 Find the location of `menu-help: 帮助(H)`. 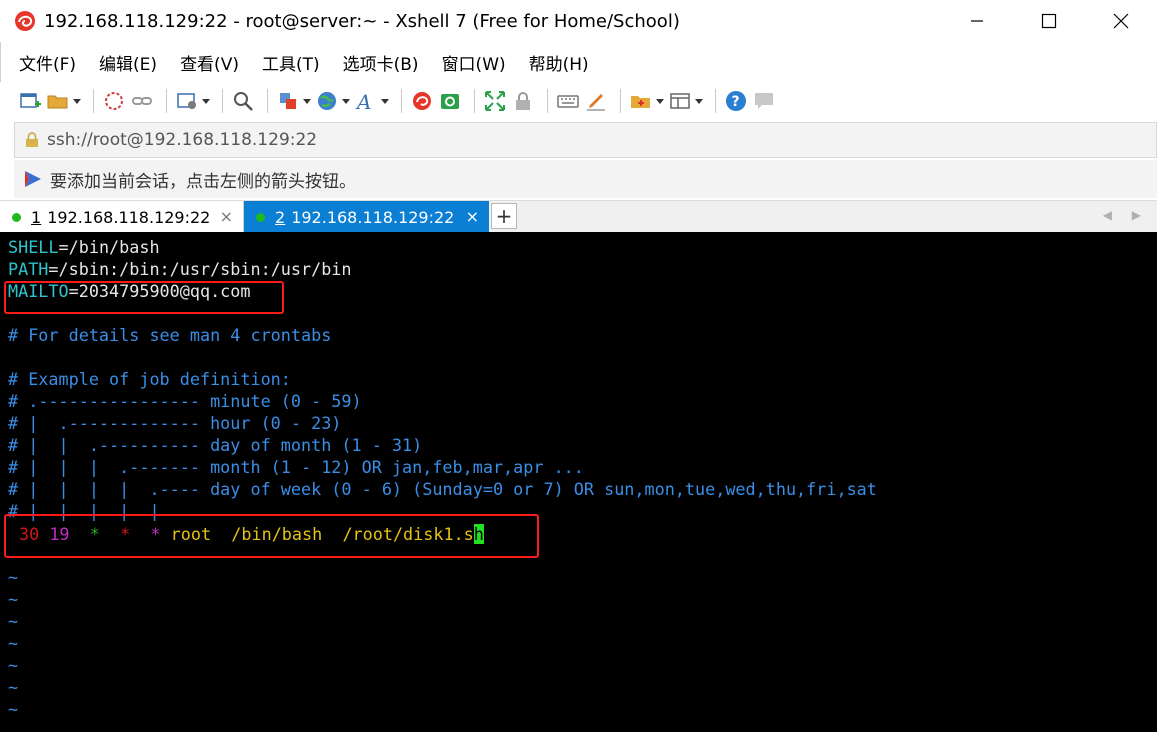

menu-help: 帮助(H) is located at coordinates (559, 62).